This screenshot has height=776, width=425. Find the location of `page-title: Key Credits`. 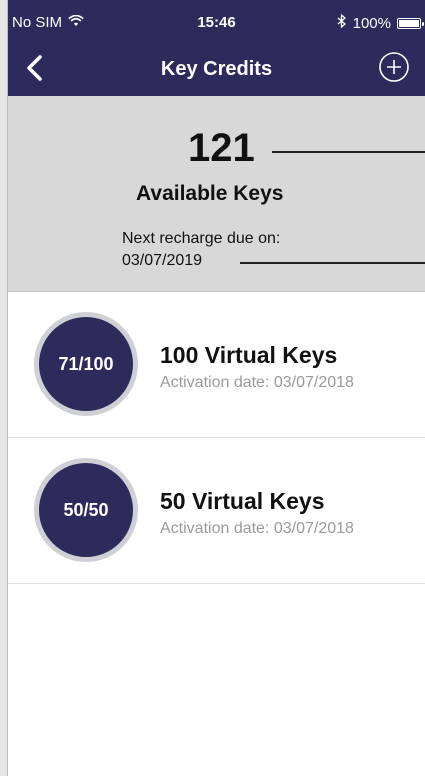

page-title: Key Credits is located at coordinates (216, 69).